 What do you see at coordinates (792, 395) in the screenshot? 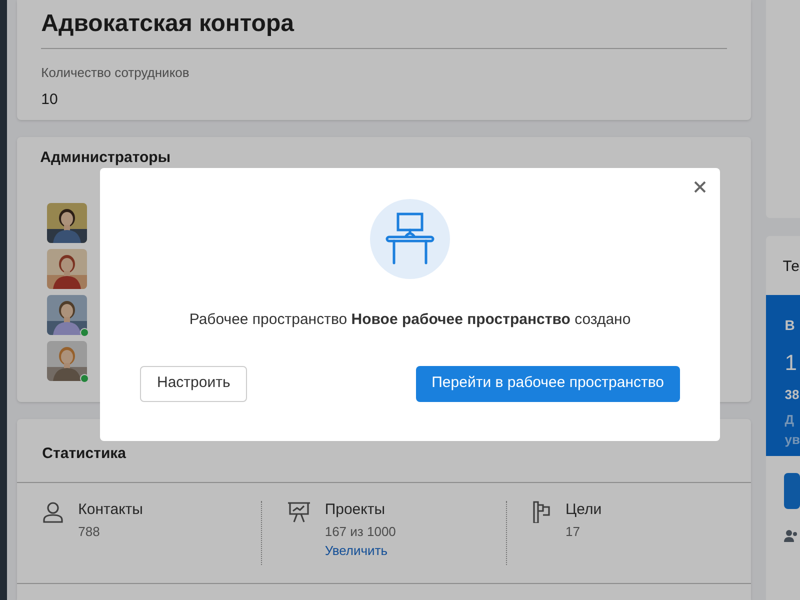
I see `promo-subtitle: 38` at bounding box center [792, 395].